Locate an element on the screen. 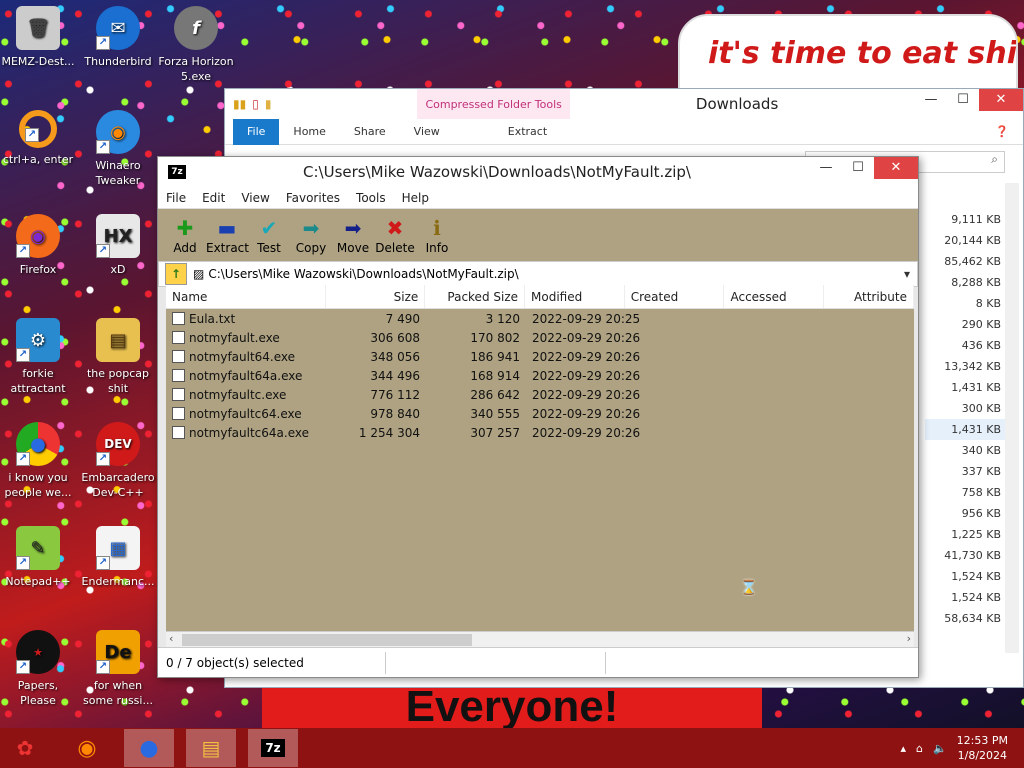 This screenshot has height=768, width=1024. taskbar-chrome: ● is located at coordinates (149, 748).